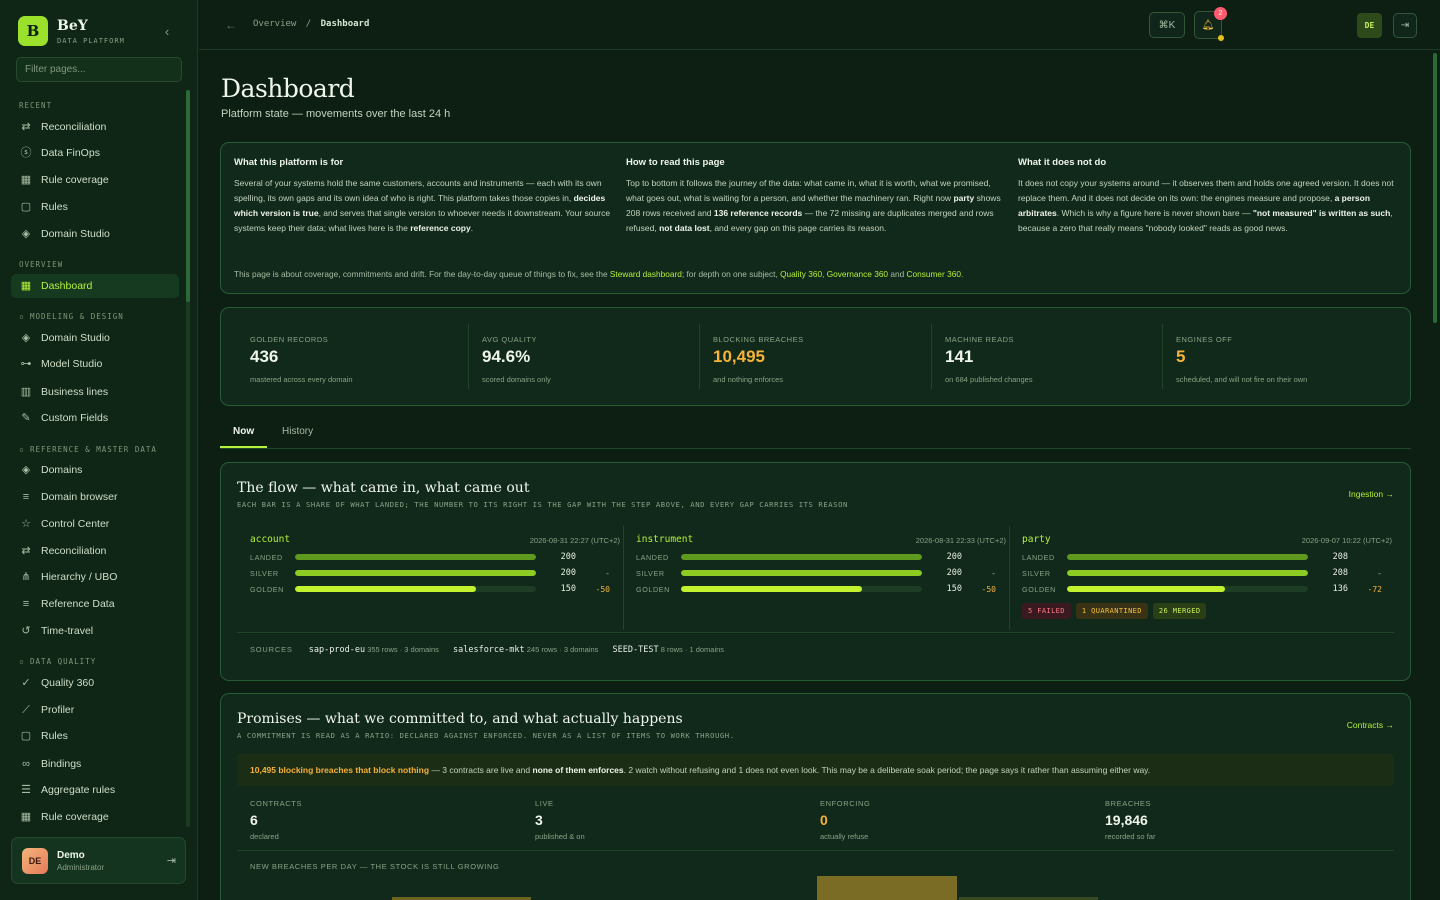 The height and width of the screenshot is (900, 1440). Describe the element at coordinates (26, 470) in the screenshot. I see `layers-icon: ◈` at that location.